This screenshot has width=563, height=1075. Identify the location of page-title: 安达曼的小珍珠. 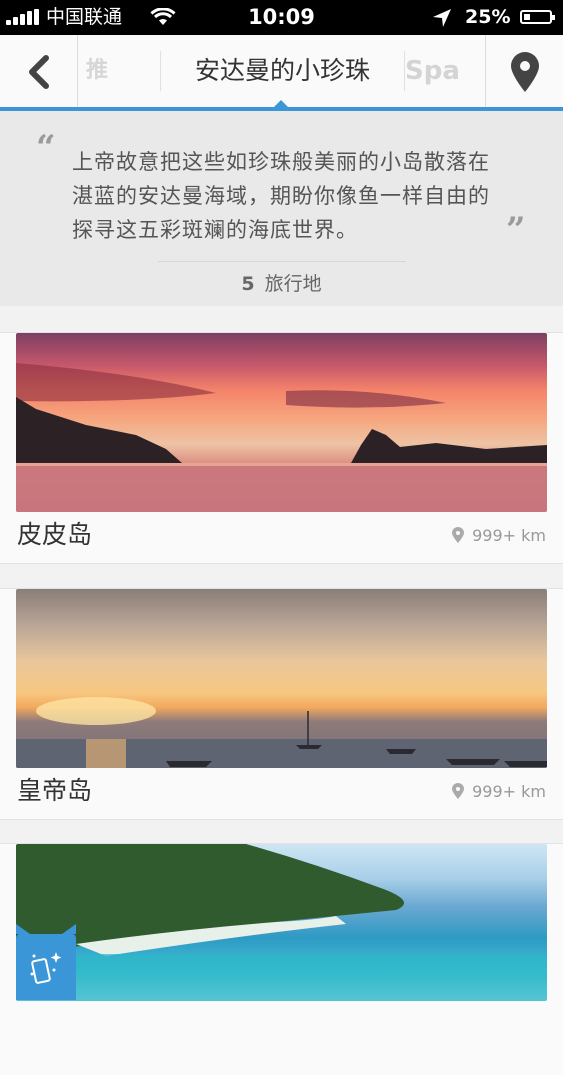
(282, 71).